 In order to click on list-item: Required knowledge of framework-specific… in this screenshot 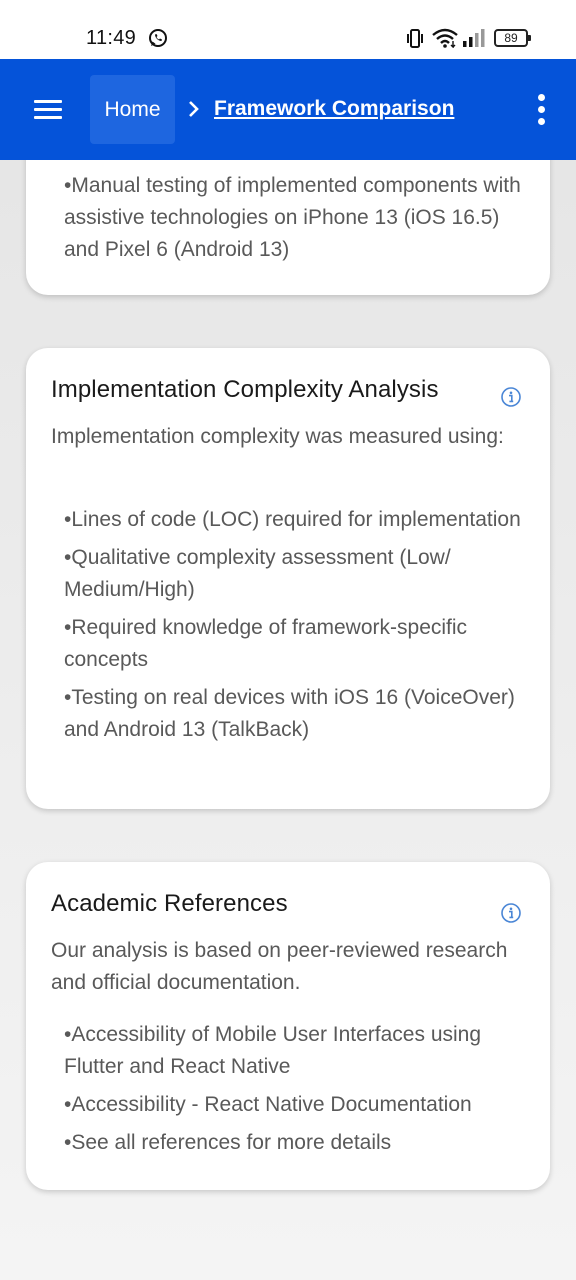, I will do `click(299, 644)`.